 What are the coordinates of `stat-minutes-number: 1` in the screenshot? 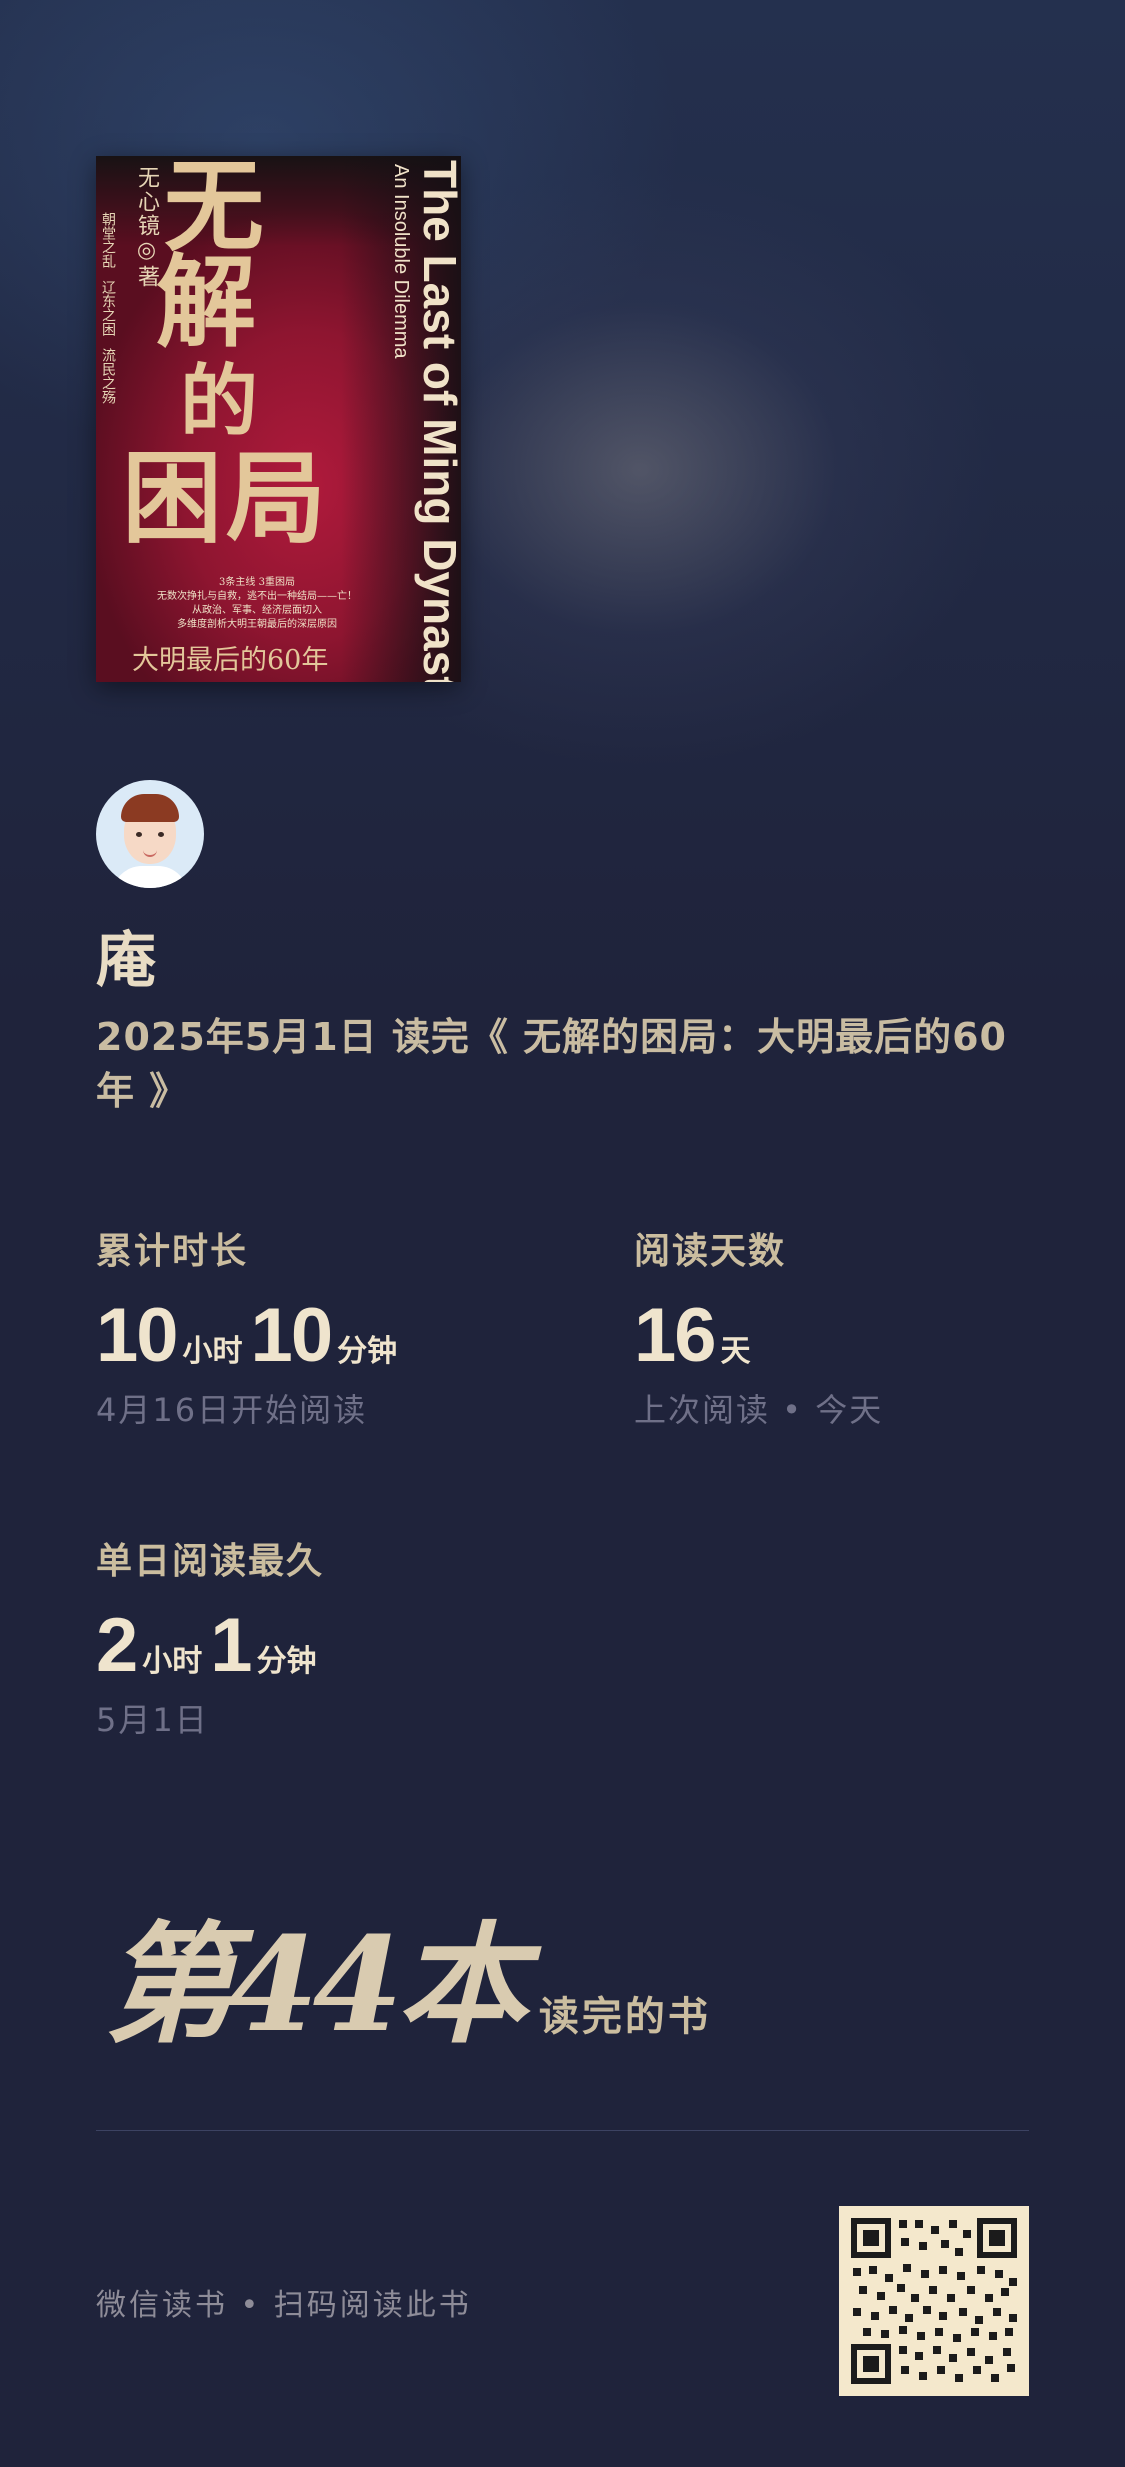 It's located at (231, 1645).